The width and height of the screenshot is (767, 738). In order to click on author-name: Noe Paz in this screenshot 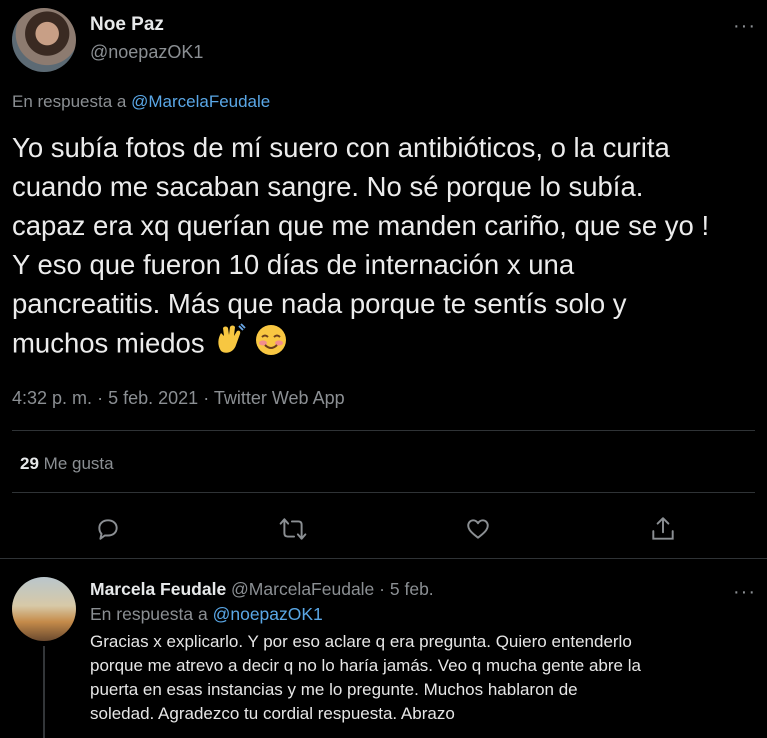, I will do `click(127, 25)`.